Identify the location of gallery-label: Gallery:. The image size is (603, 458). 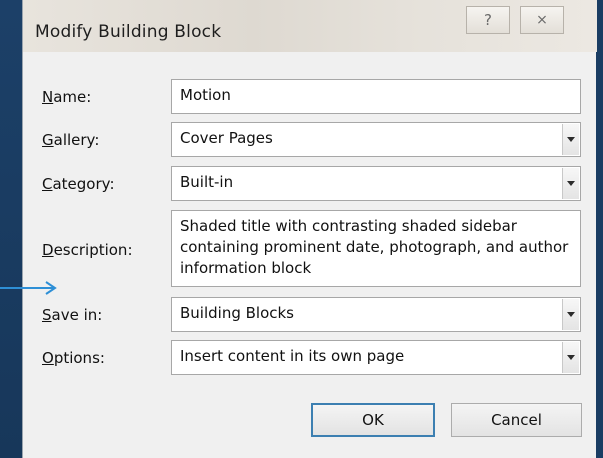
(71, 140).